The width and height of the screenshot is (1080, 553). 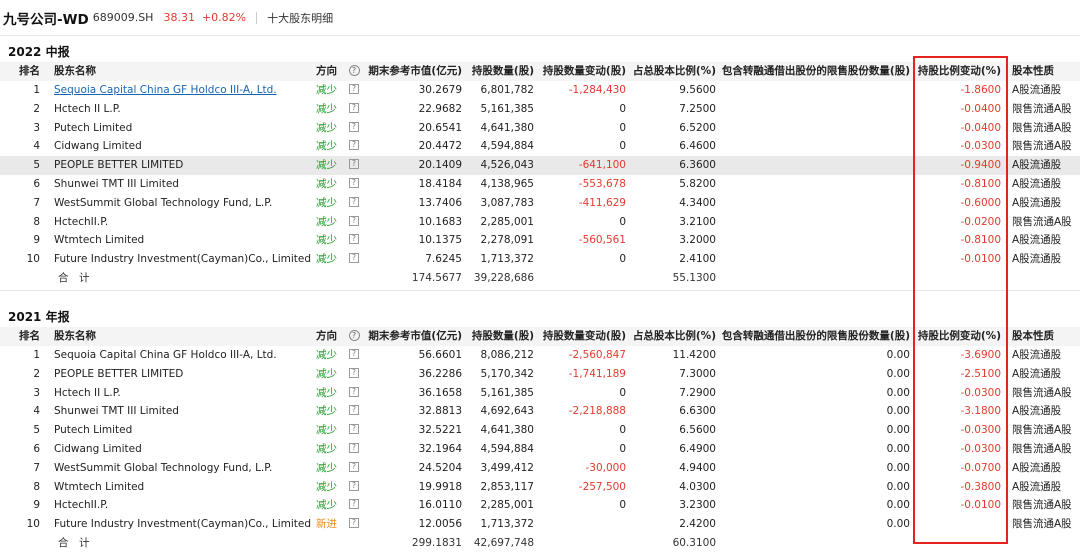 I want to click on ratio-cell: 5.8200, so click(x=697, y=183).